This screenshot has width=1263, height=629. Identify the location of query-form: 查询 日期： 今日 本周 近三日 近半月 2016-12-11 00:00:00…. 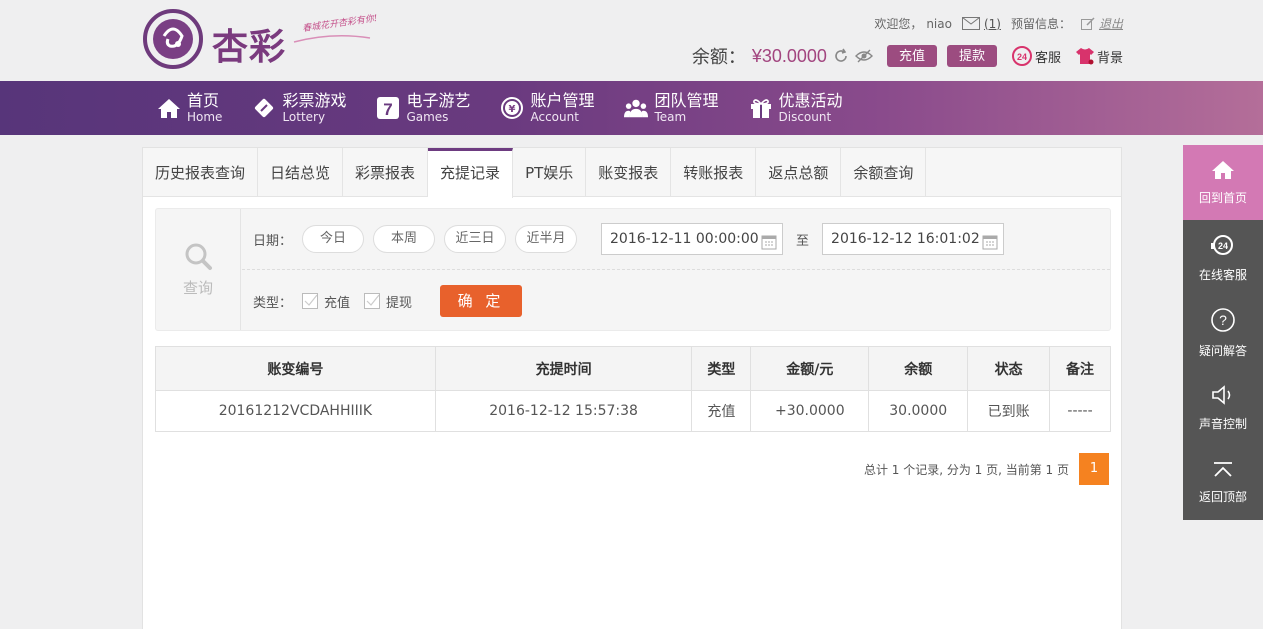
(633, 269).